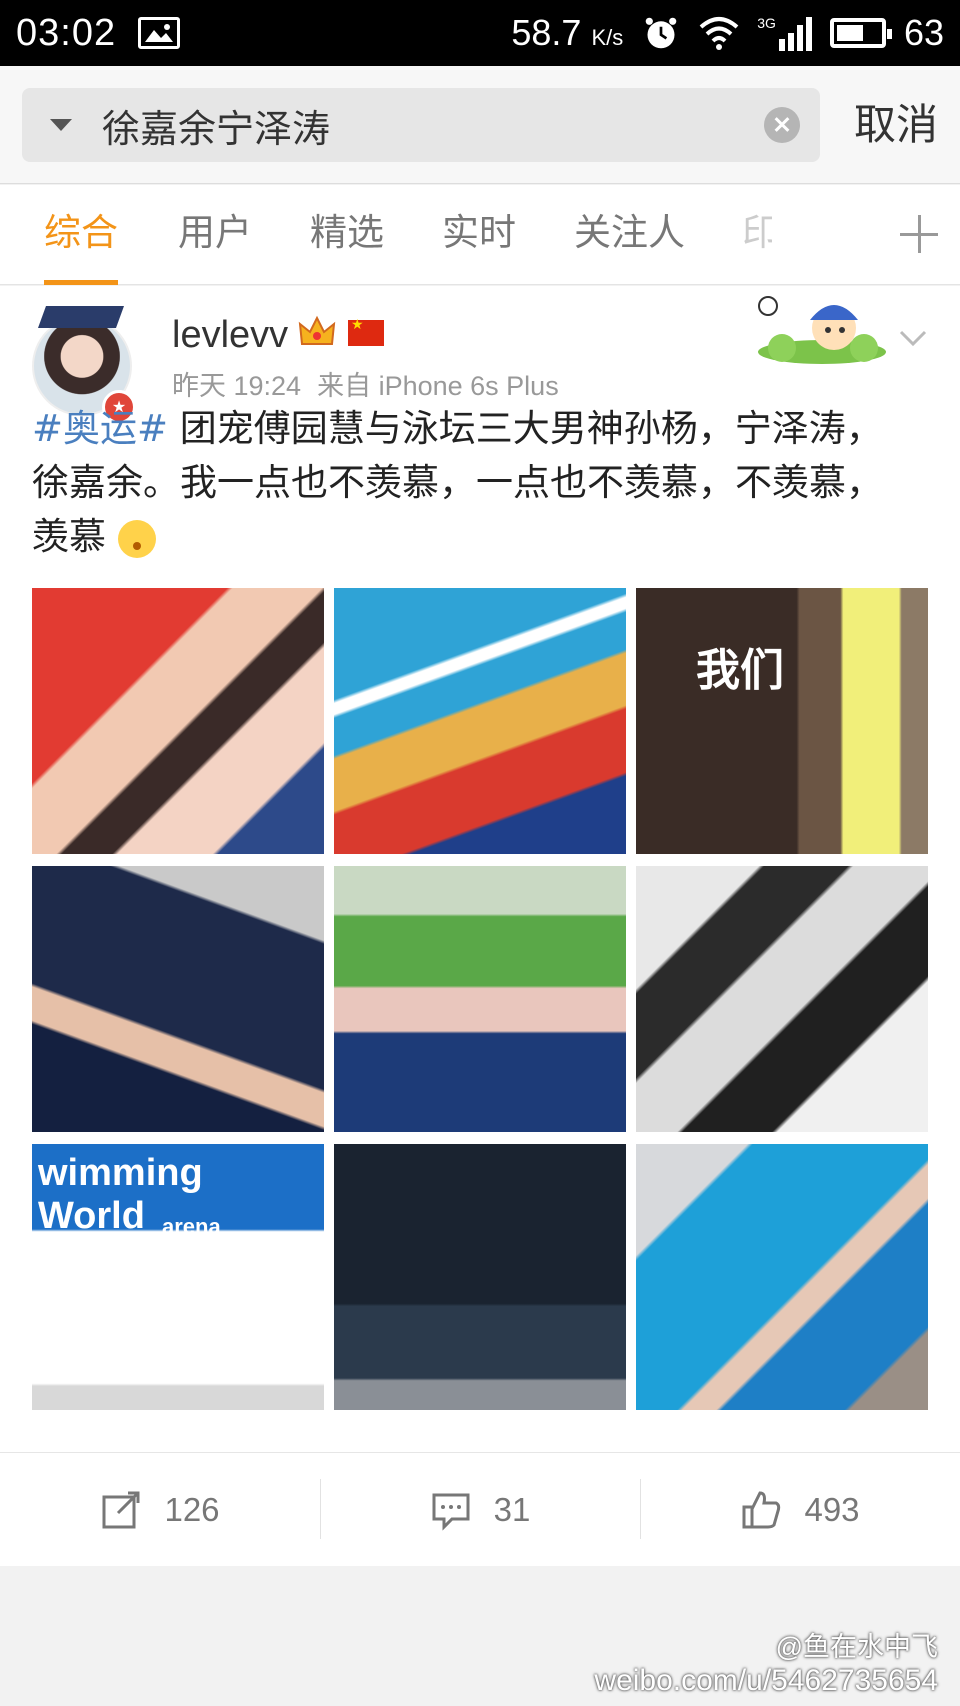  Describe the element at coordinates (784, 33) in the screenshot. I see `signal-3g-icon: 3G` at that location.